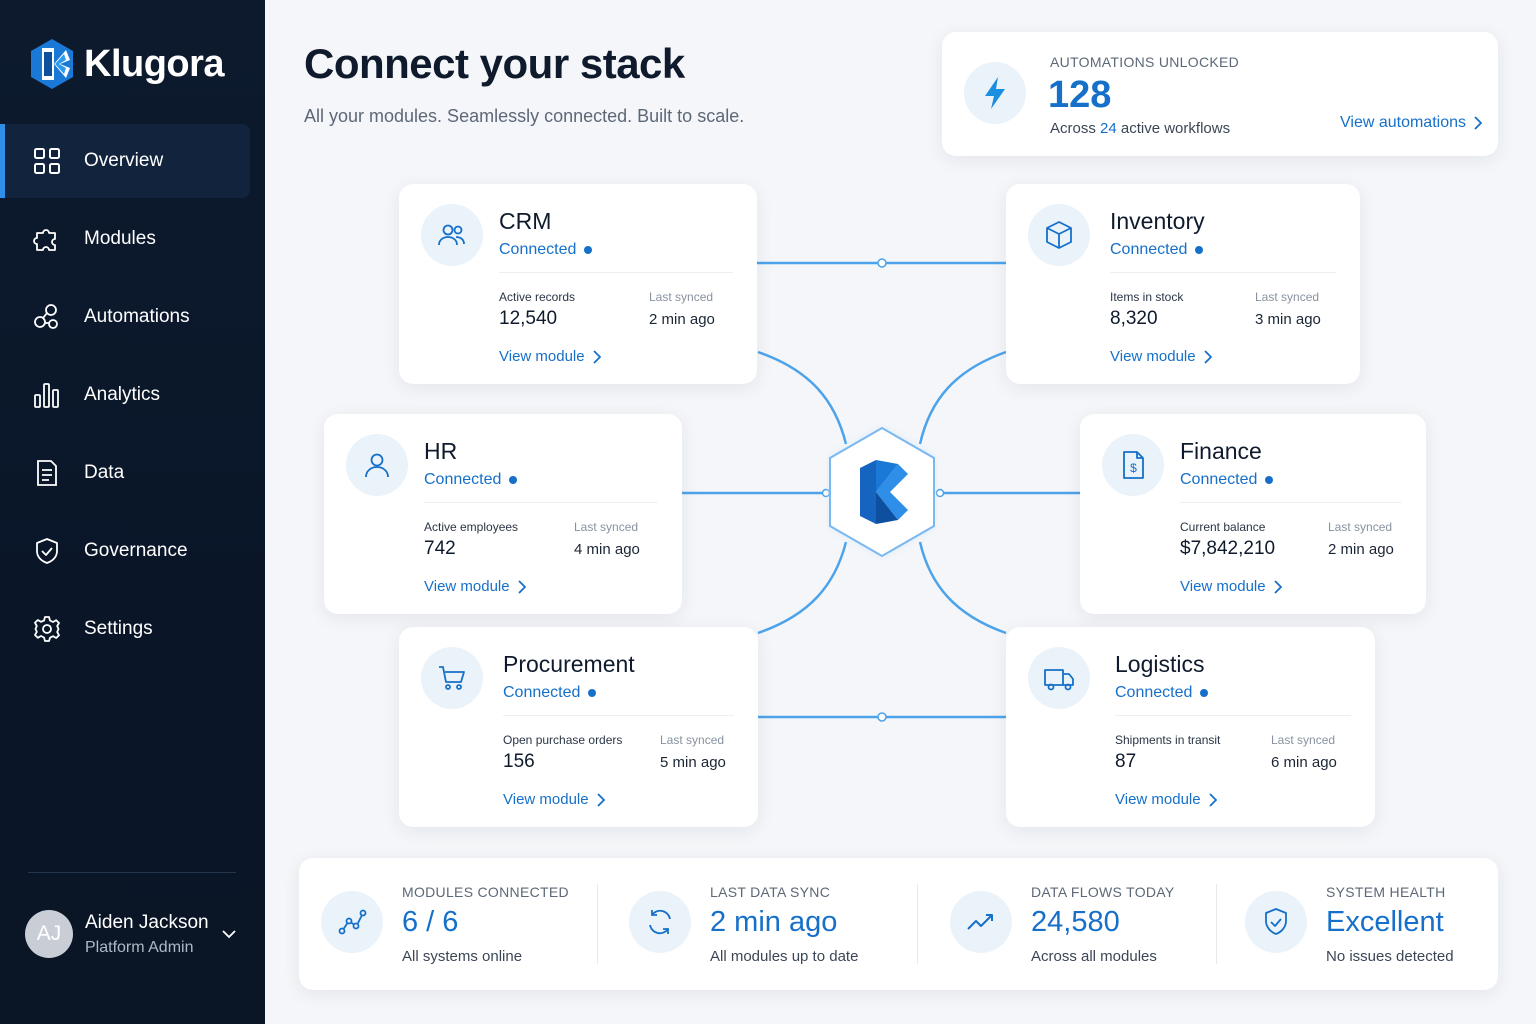 This screenshot has width=1536, height=1024. What do you see at coordinates (485, 892) in the screenshot?
I see `stat-label: MODULES CONNECTED` at bounding box center [485, 892].